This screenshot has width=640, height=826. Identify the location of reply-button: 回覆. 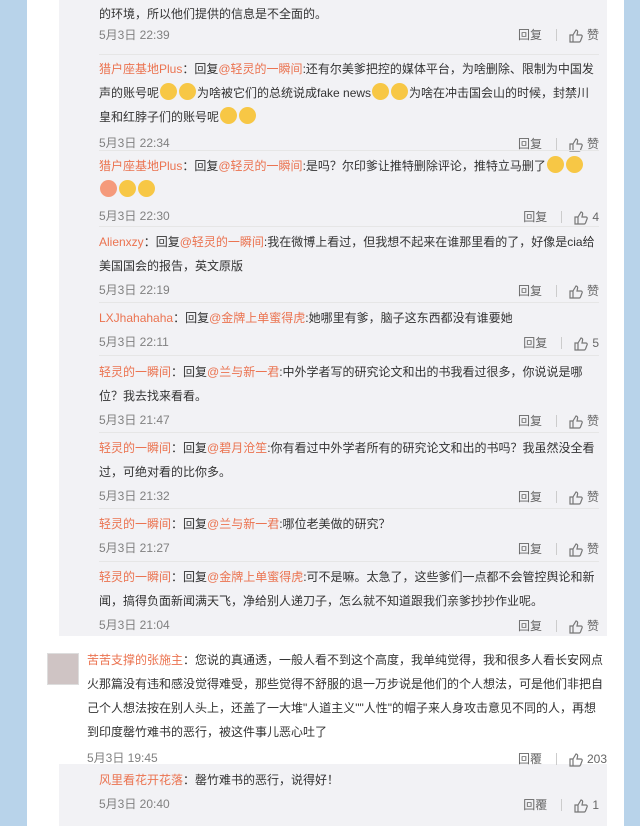
(535, 805).